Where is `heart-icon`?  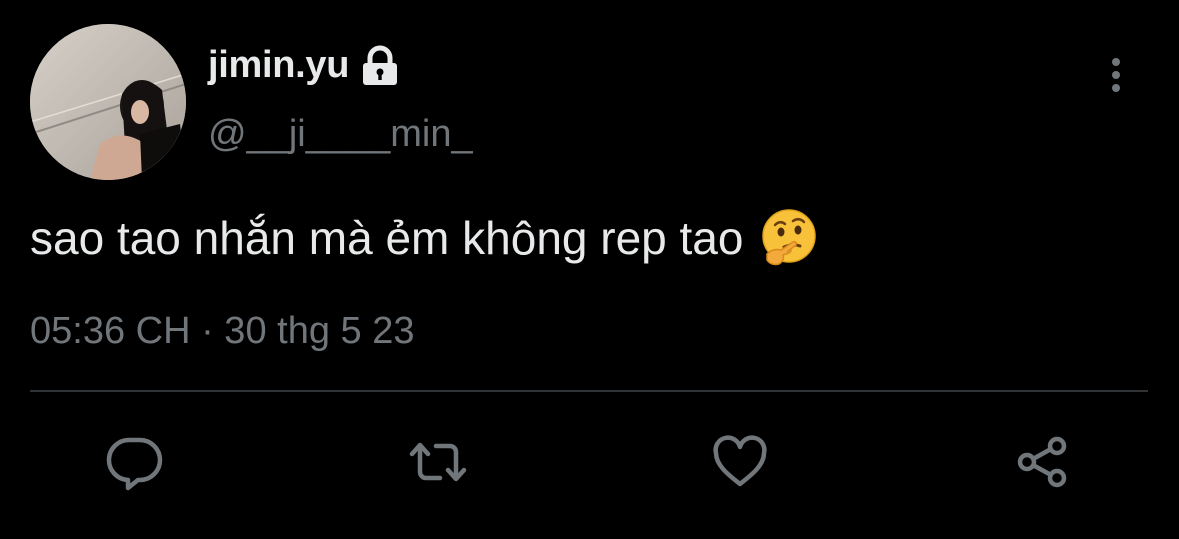 heart-icon is located at coordinates (740, 462).